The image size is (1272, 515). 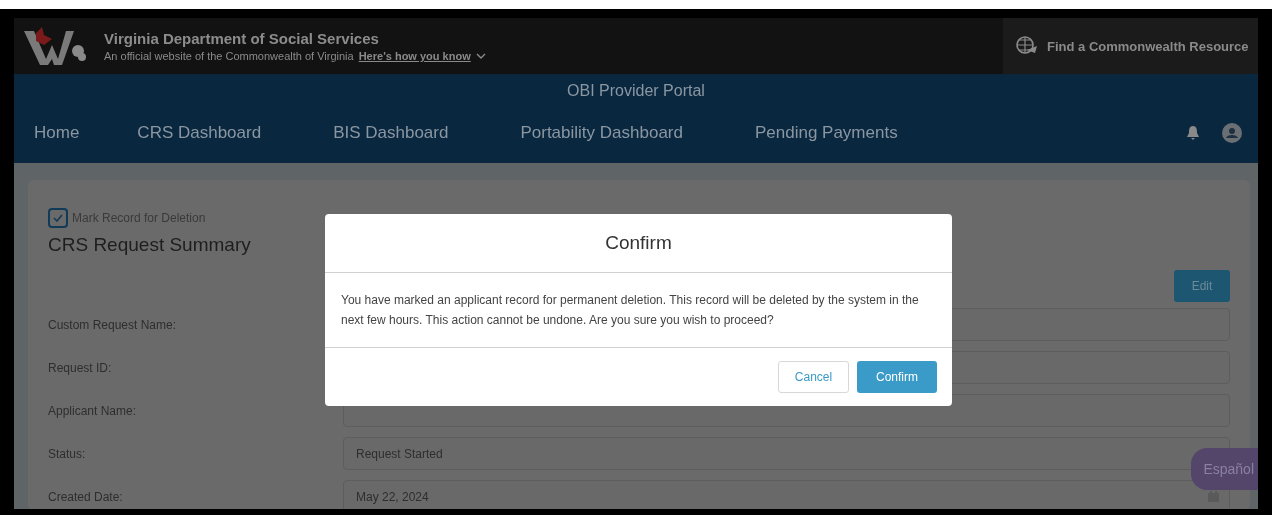 What do you see at coordinates (826, 133) in the screenshot?
I see `nav-link: Pending Payments` at bounding box center [826, 133].